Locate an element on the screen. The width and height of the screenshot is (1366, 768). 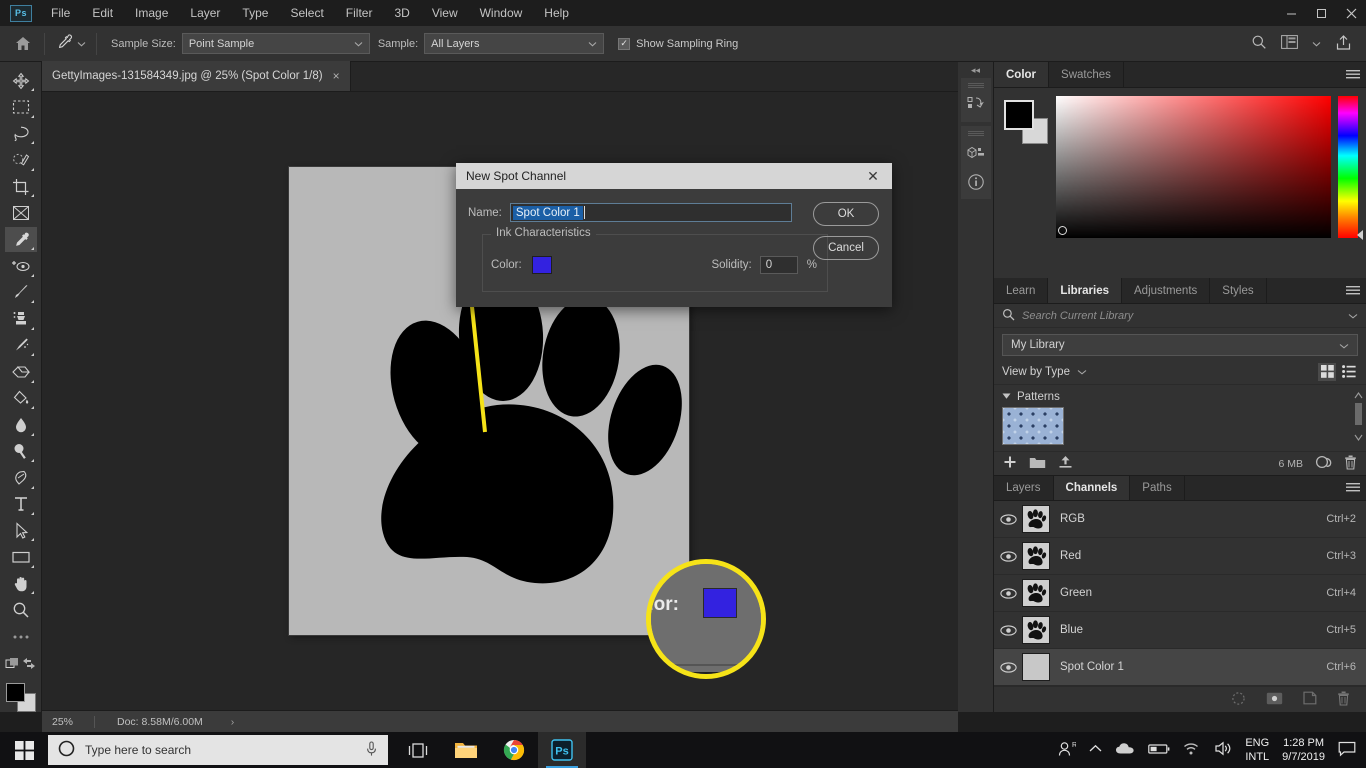
history-icon is located at coordinates (976, 104).